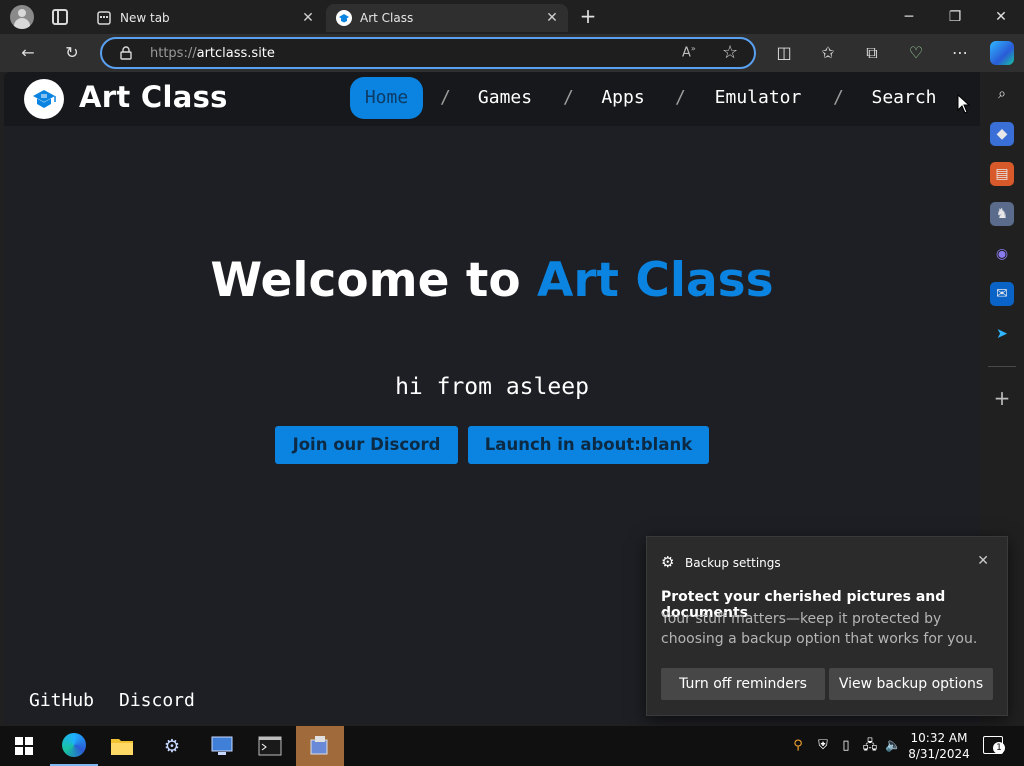 The height and width of the screenshot is (766, 1024). What do you see at coordinates (828, 53) in the screenshot?
I see `favorites-icon: ✩` at bounding box center [828, 53].